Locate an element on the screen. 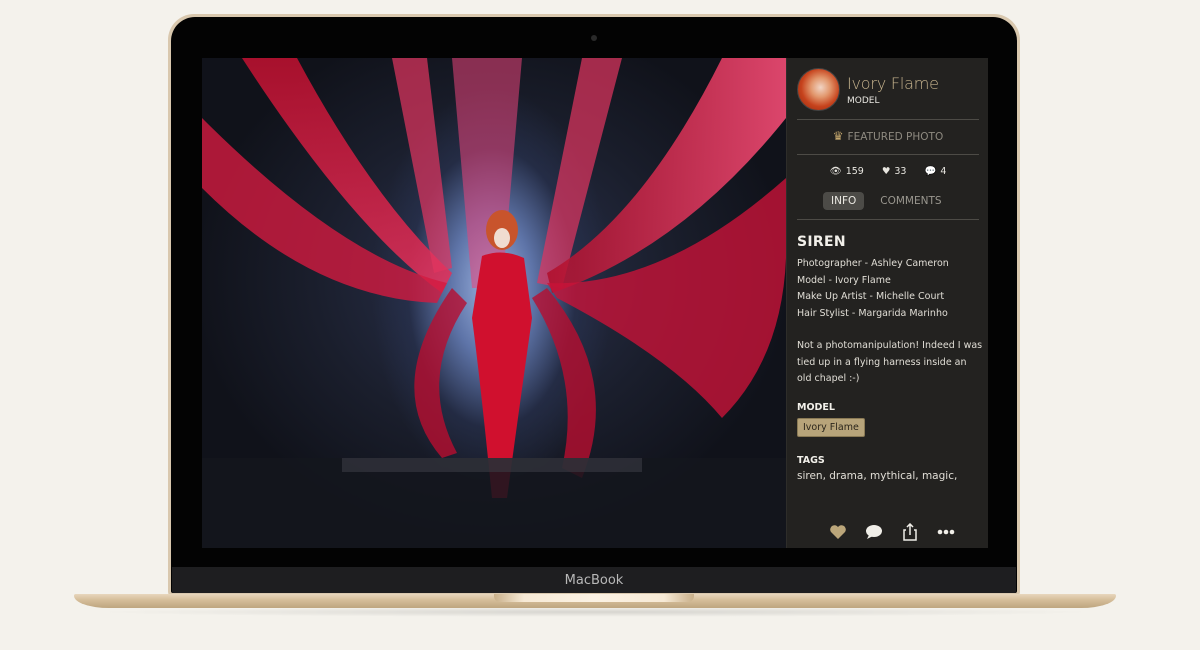 This screenshot has width=1200, height=650. likes-stat: ♥ 33 is located at coordinates (894, 171).